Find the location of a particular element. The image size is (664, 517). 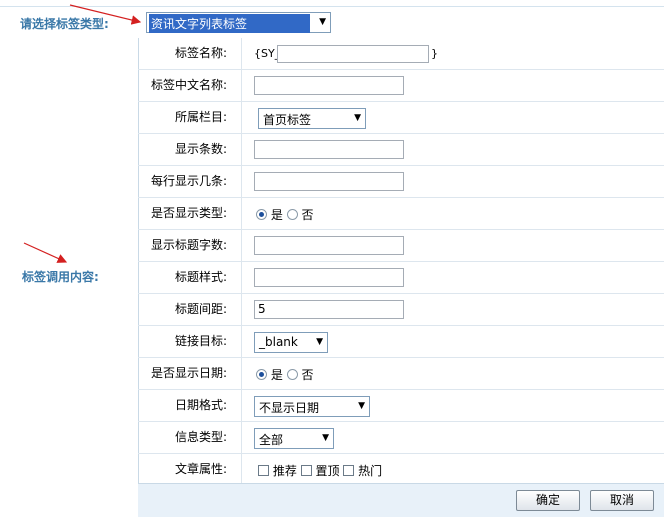

cancel-button: 取消 is located at coordinates (622, 500).